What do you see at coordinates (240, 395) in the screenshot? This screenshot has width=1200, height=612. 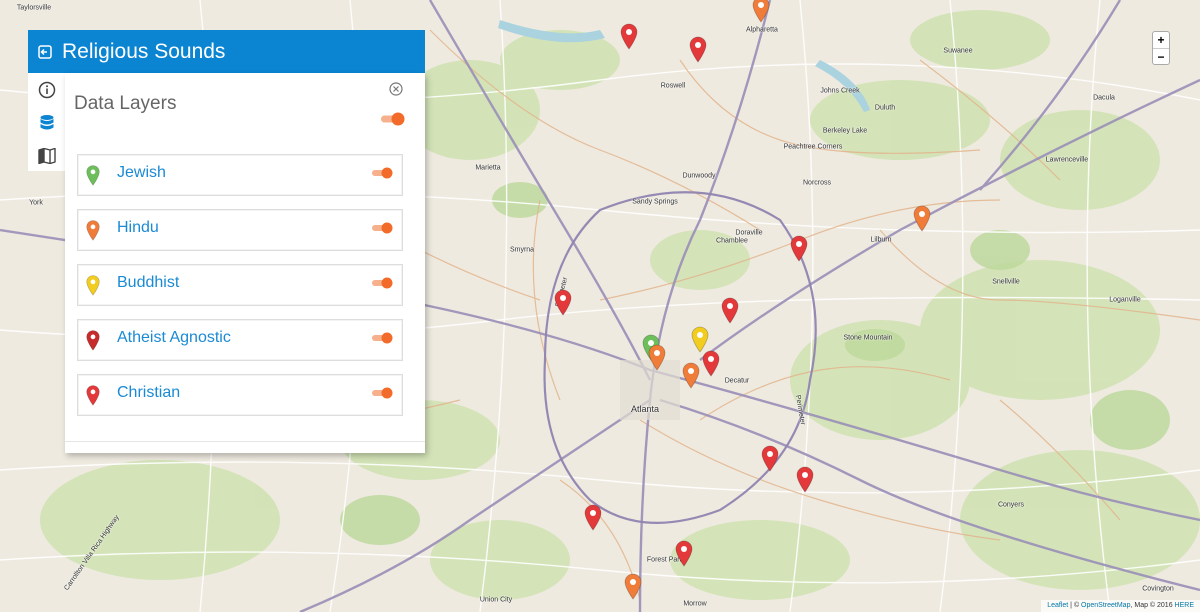 I see `layer-row-christian: Christian` at bounding box center [240, 395].